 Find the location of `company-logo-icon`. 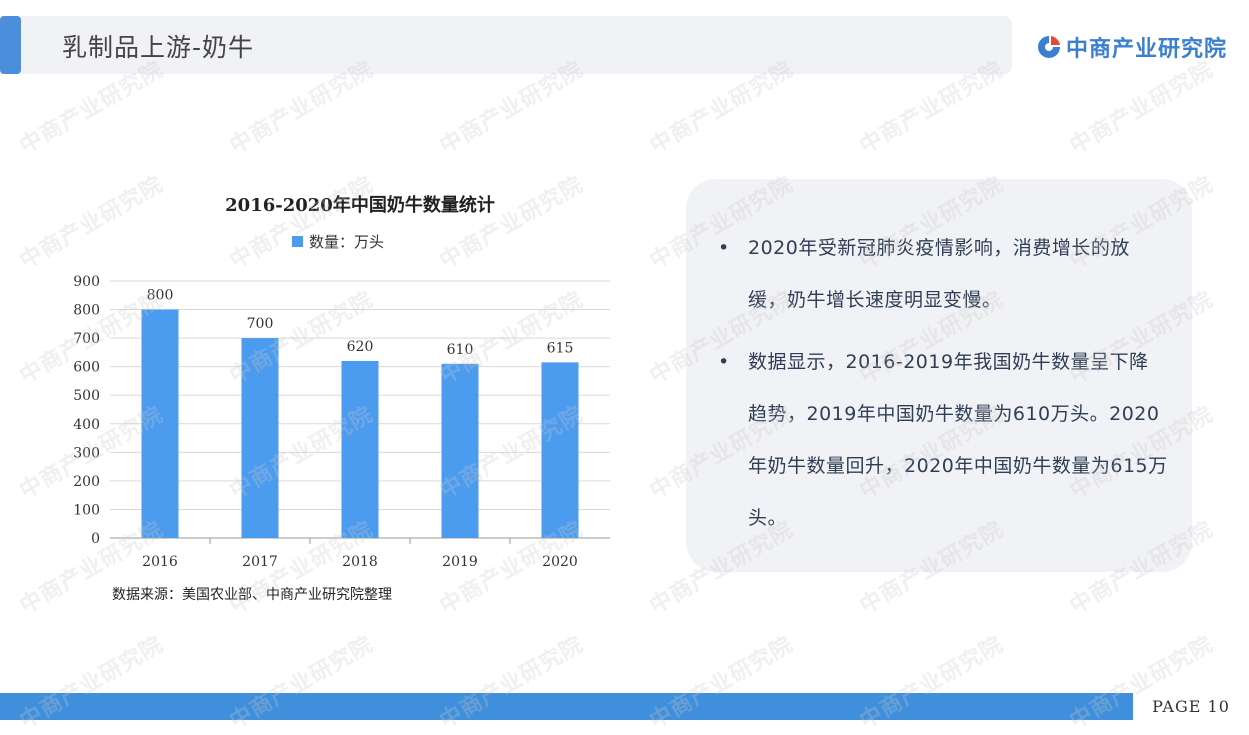

company-logo-icon is located at coordinates (1048, 47).